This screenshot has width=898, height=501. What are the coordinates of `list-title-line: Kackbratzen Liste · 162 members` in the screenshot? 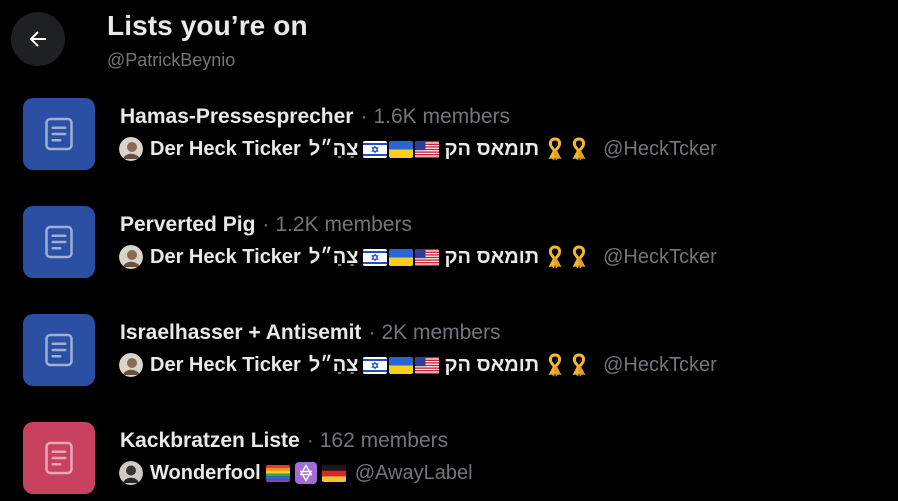 It's located at (284, 441).